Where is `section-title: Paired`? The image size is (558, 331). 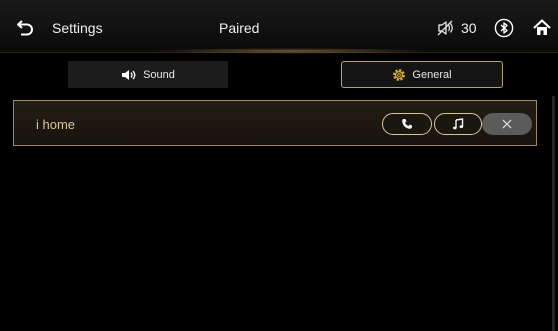 section-title: Paired is located at coordinates (239, 28).